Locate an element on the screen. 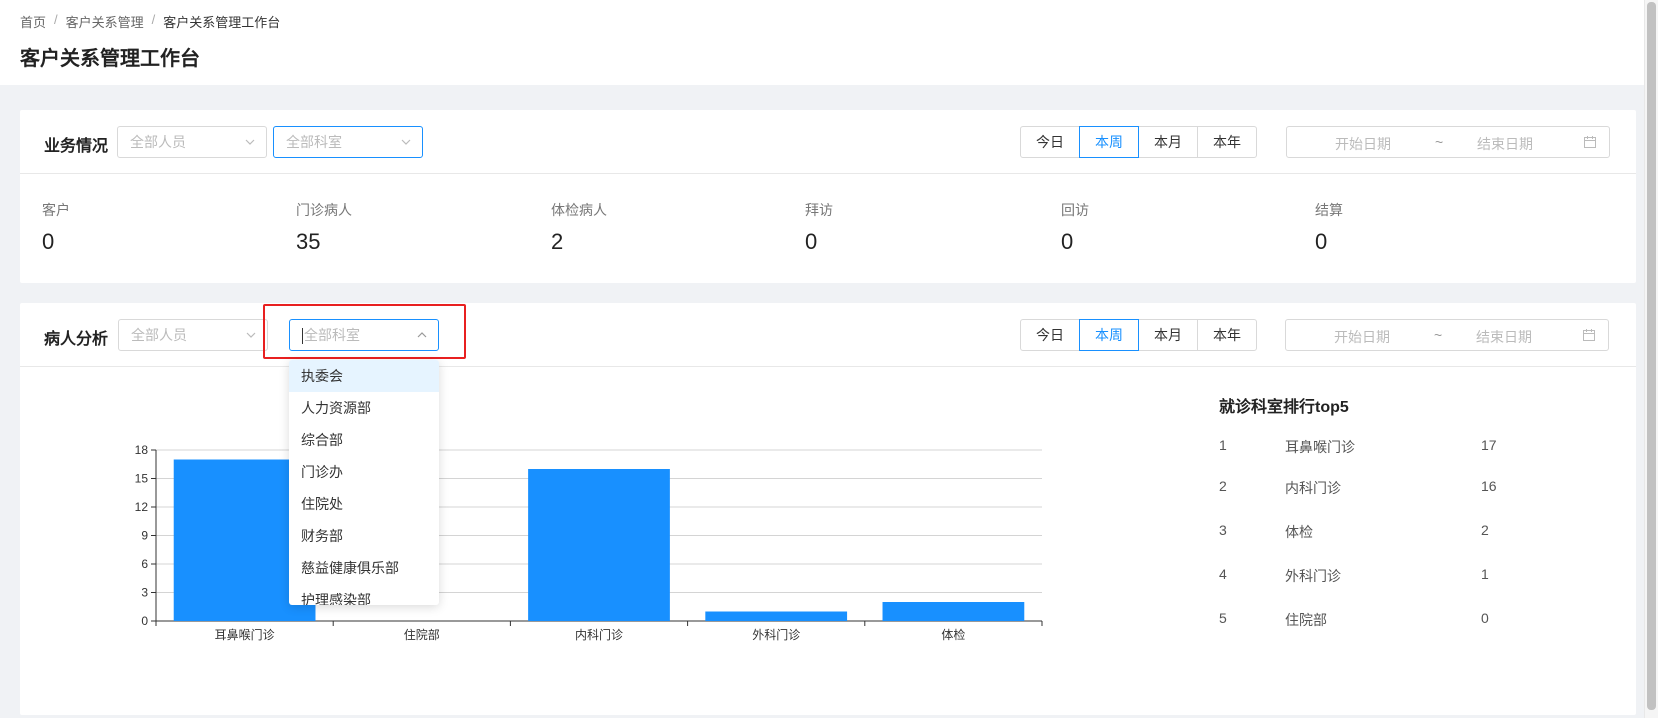 This screenshot has height=718, width=1658. business-period-group: 今日 本周 本月 本年 is located at coordinates (1138, 142).